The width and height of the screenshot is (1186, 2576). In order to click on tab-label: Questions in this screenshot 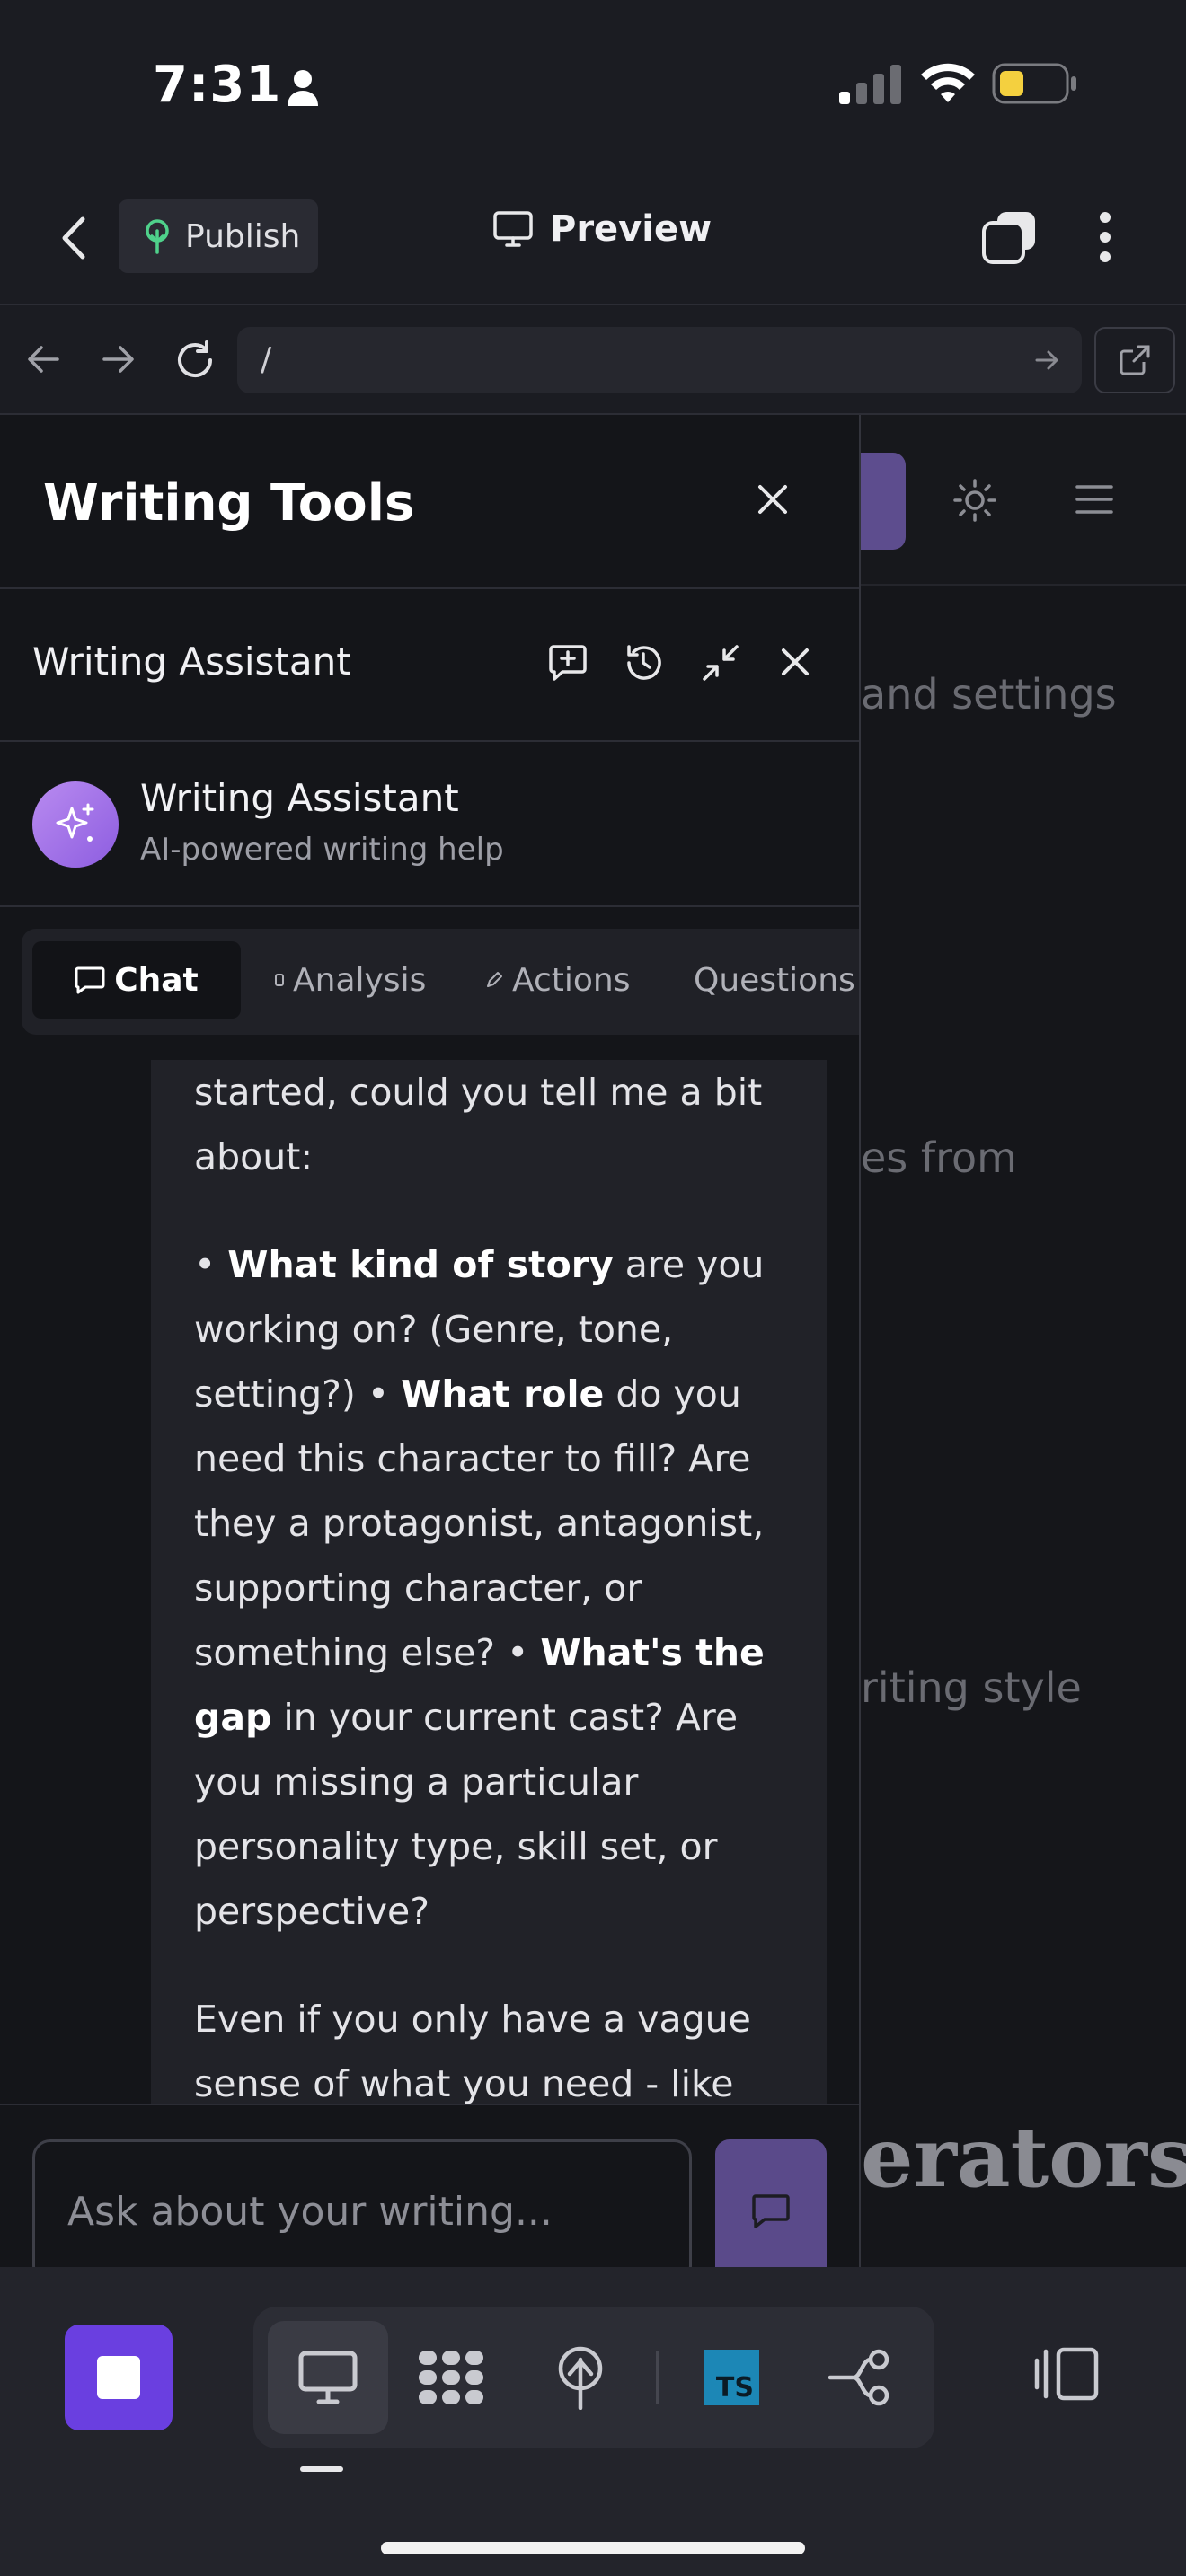, I will do `click(774, 980)`.